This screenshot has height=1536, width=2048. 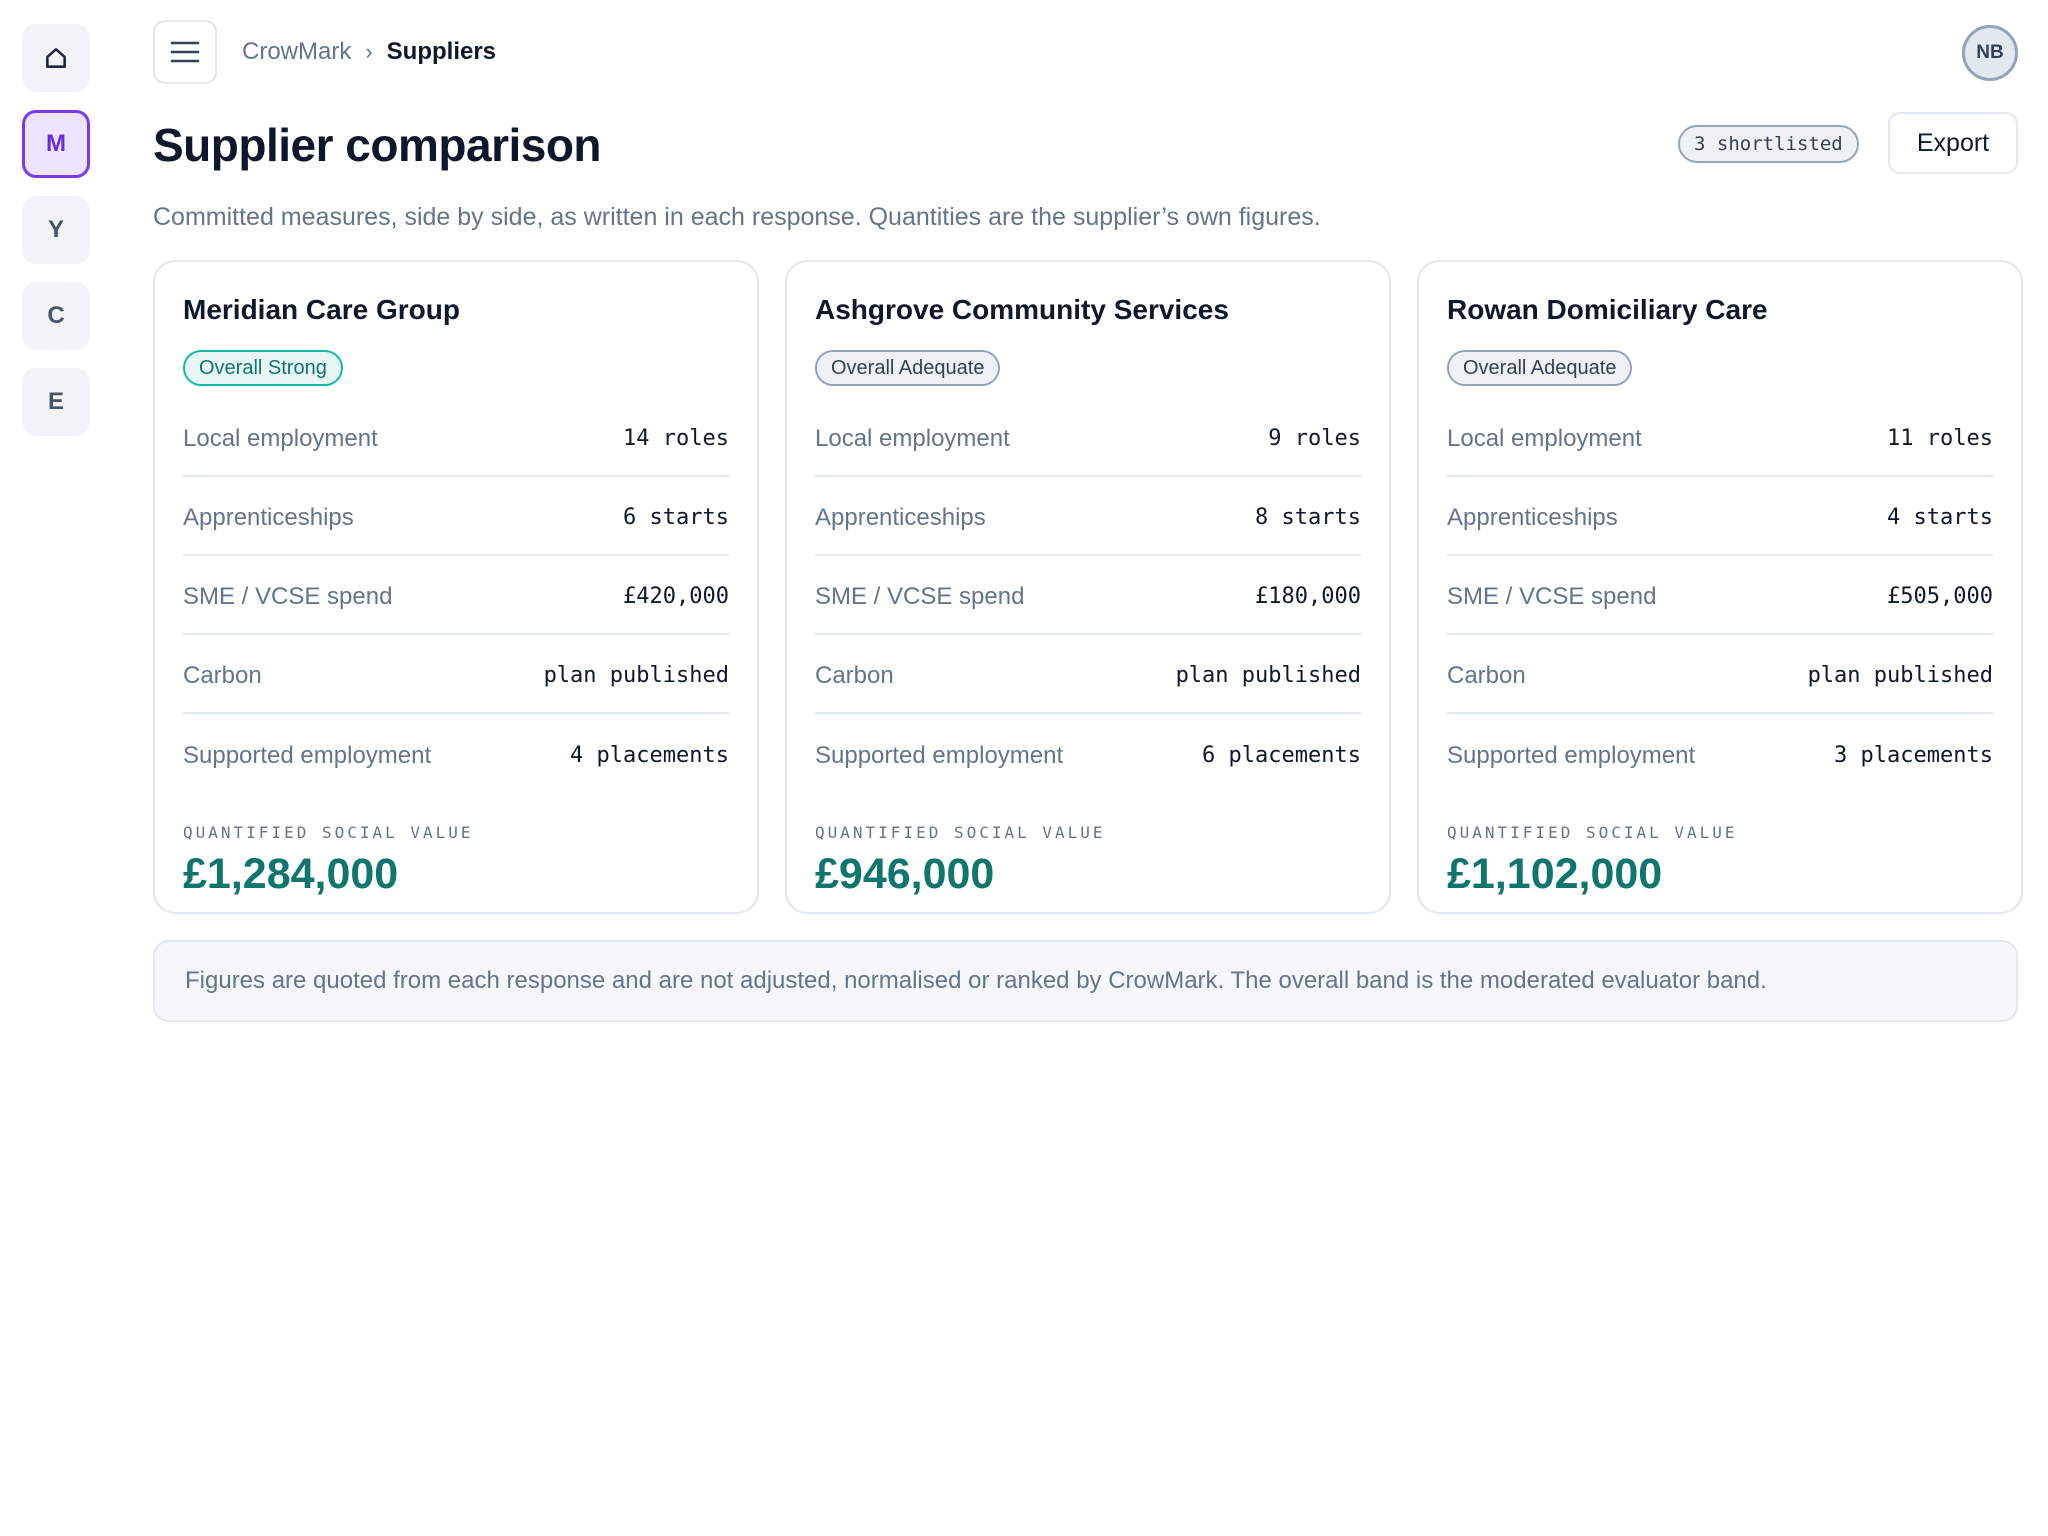 I want to click on metric-row: SME / VCSE spend £180,000, so click(x=1088, y=595).